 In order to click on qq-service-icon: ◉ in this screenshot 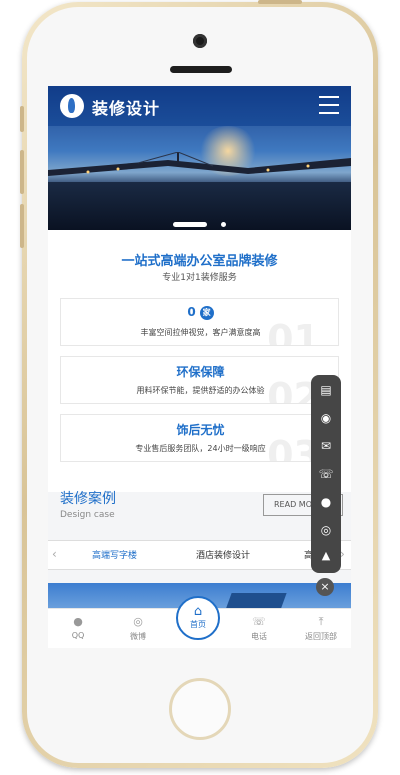, I will do `click(326, 418)`.